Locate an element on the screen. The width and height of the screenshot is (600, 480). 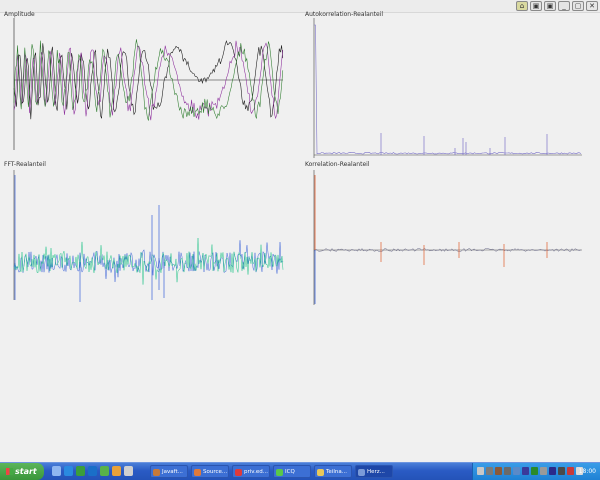
task-label: ICQ is located at coordinates (290, 472).